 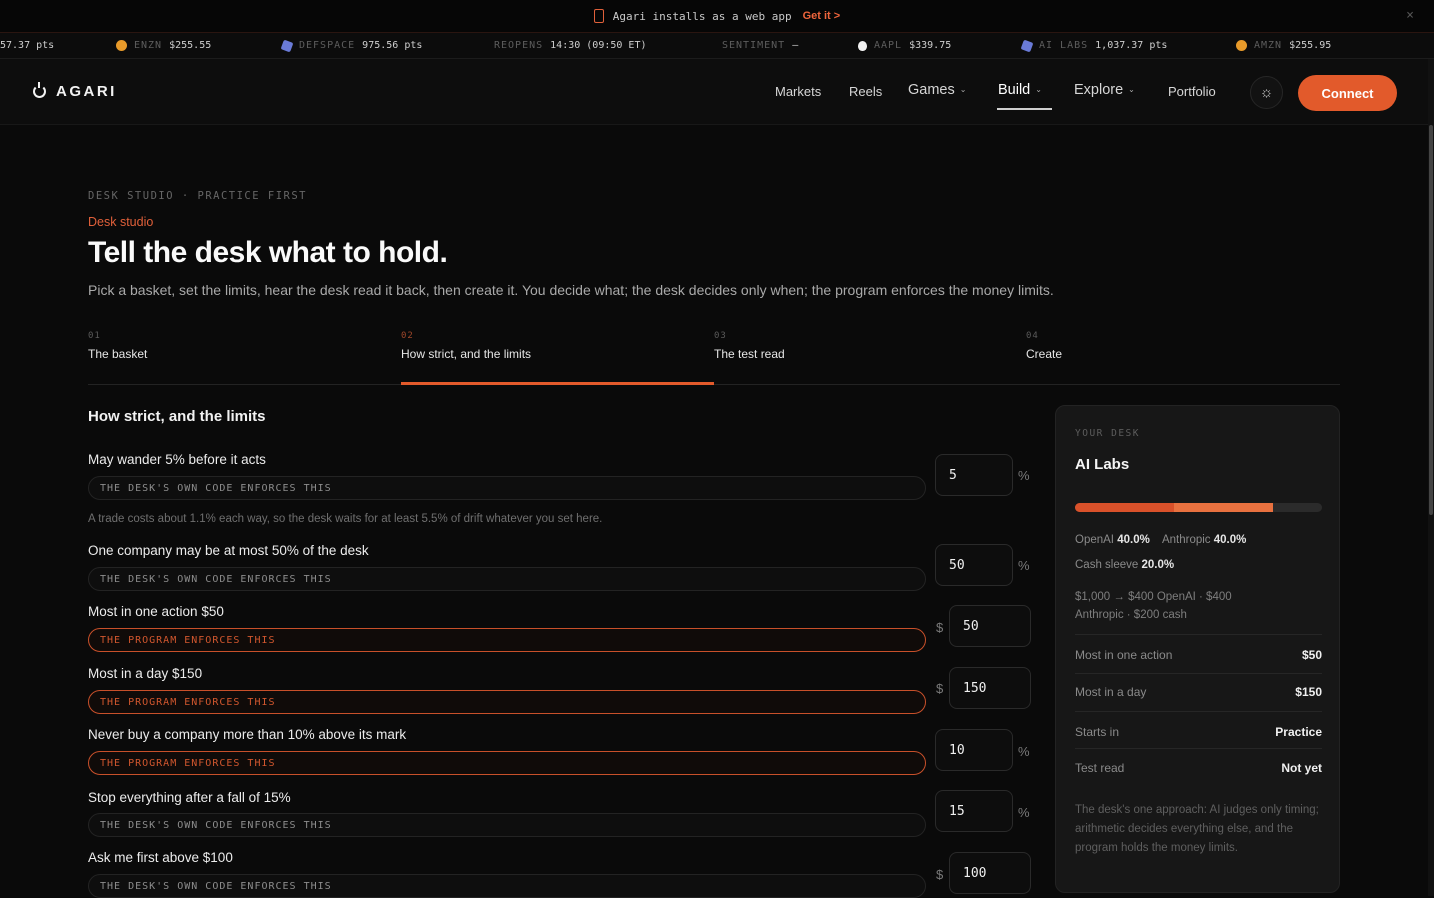 What do you see at coordinates (1093, 45) in the screenshot?
I see `ticker-item: AI LABS 1,037.37 pts` at bounding box center [1093, 45].